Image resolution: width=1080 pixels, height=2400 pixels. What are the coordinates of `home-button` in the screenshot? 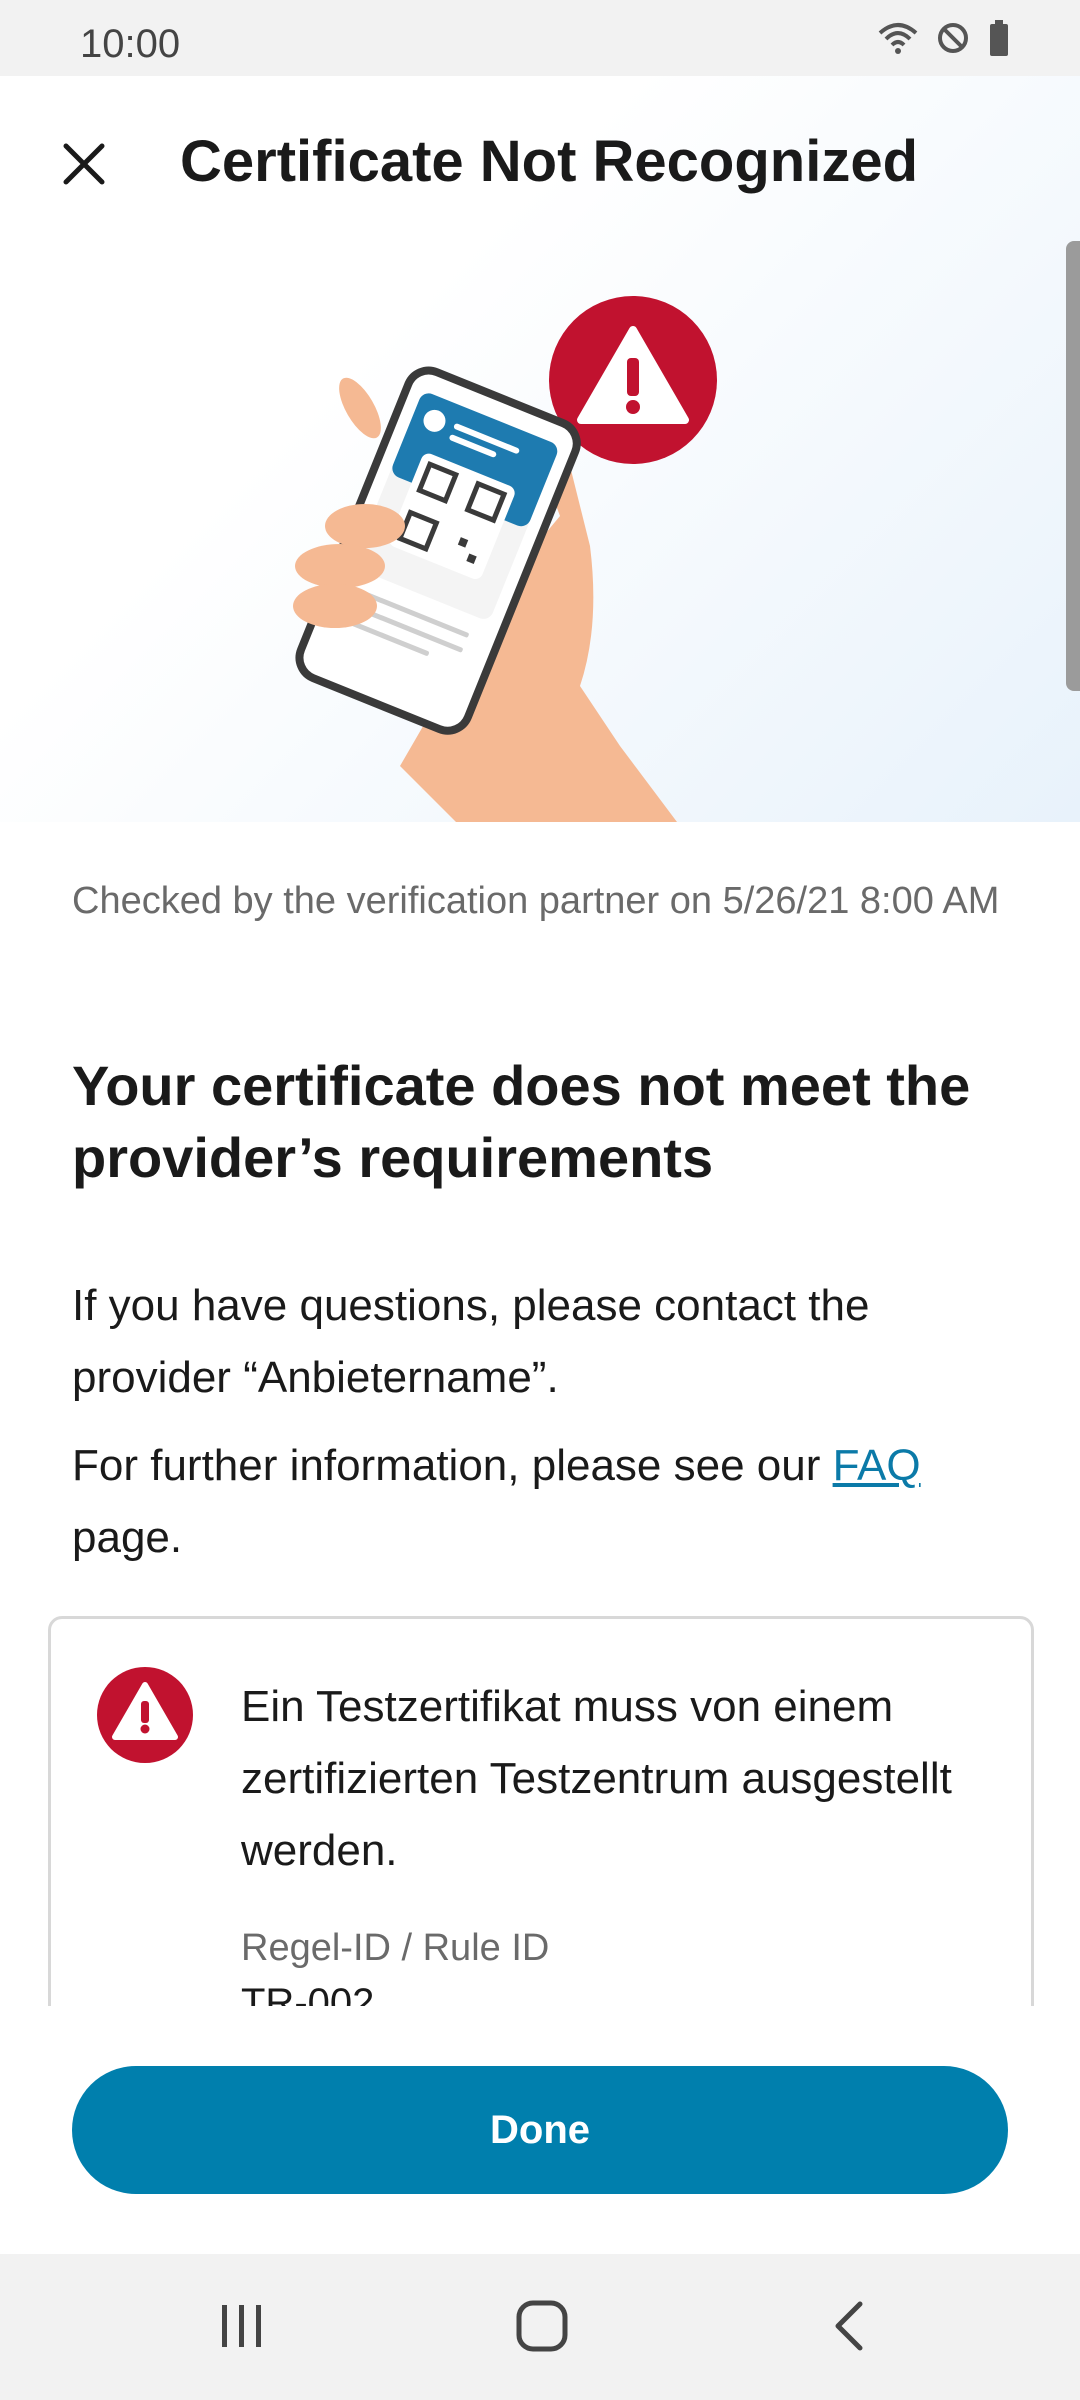 It's located at (542, 2328).